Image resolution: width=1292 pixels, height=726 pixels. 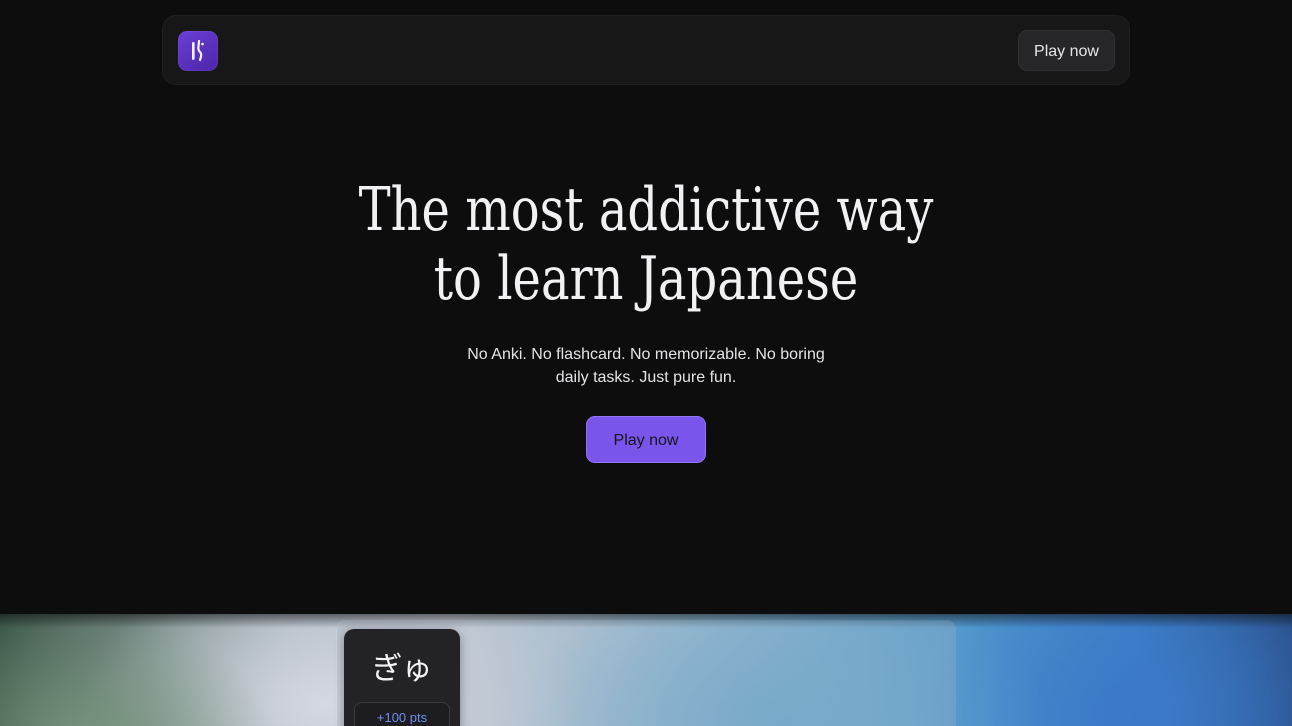 I want to click on hero-title-line-2: to learn Japanese, so click(x=646, y=279).